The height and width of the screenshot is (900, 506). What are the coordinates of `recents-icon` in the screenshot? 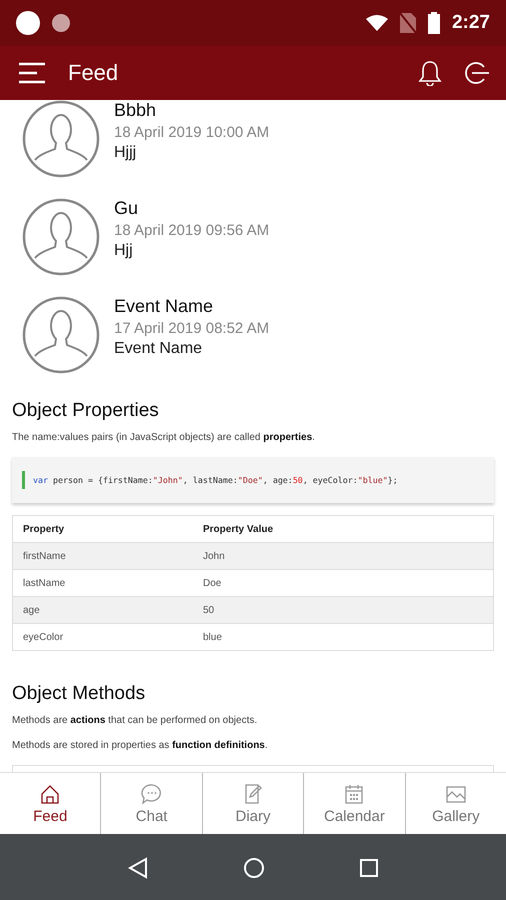 It's located at (369, 868).